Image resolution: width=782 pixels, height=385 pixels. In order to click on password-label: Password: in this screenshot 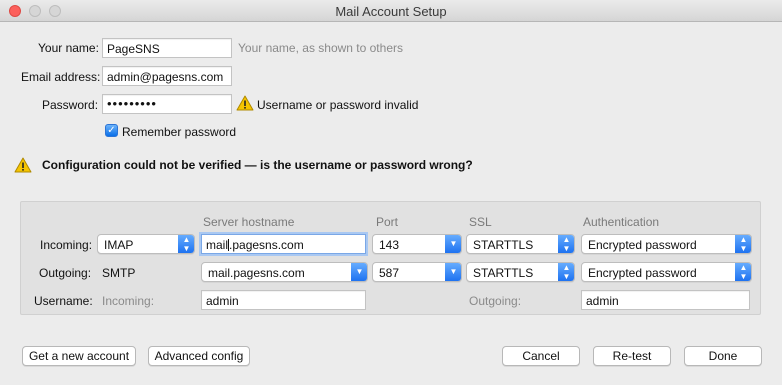, I will do `click(70, 105)`.